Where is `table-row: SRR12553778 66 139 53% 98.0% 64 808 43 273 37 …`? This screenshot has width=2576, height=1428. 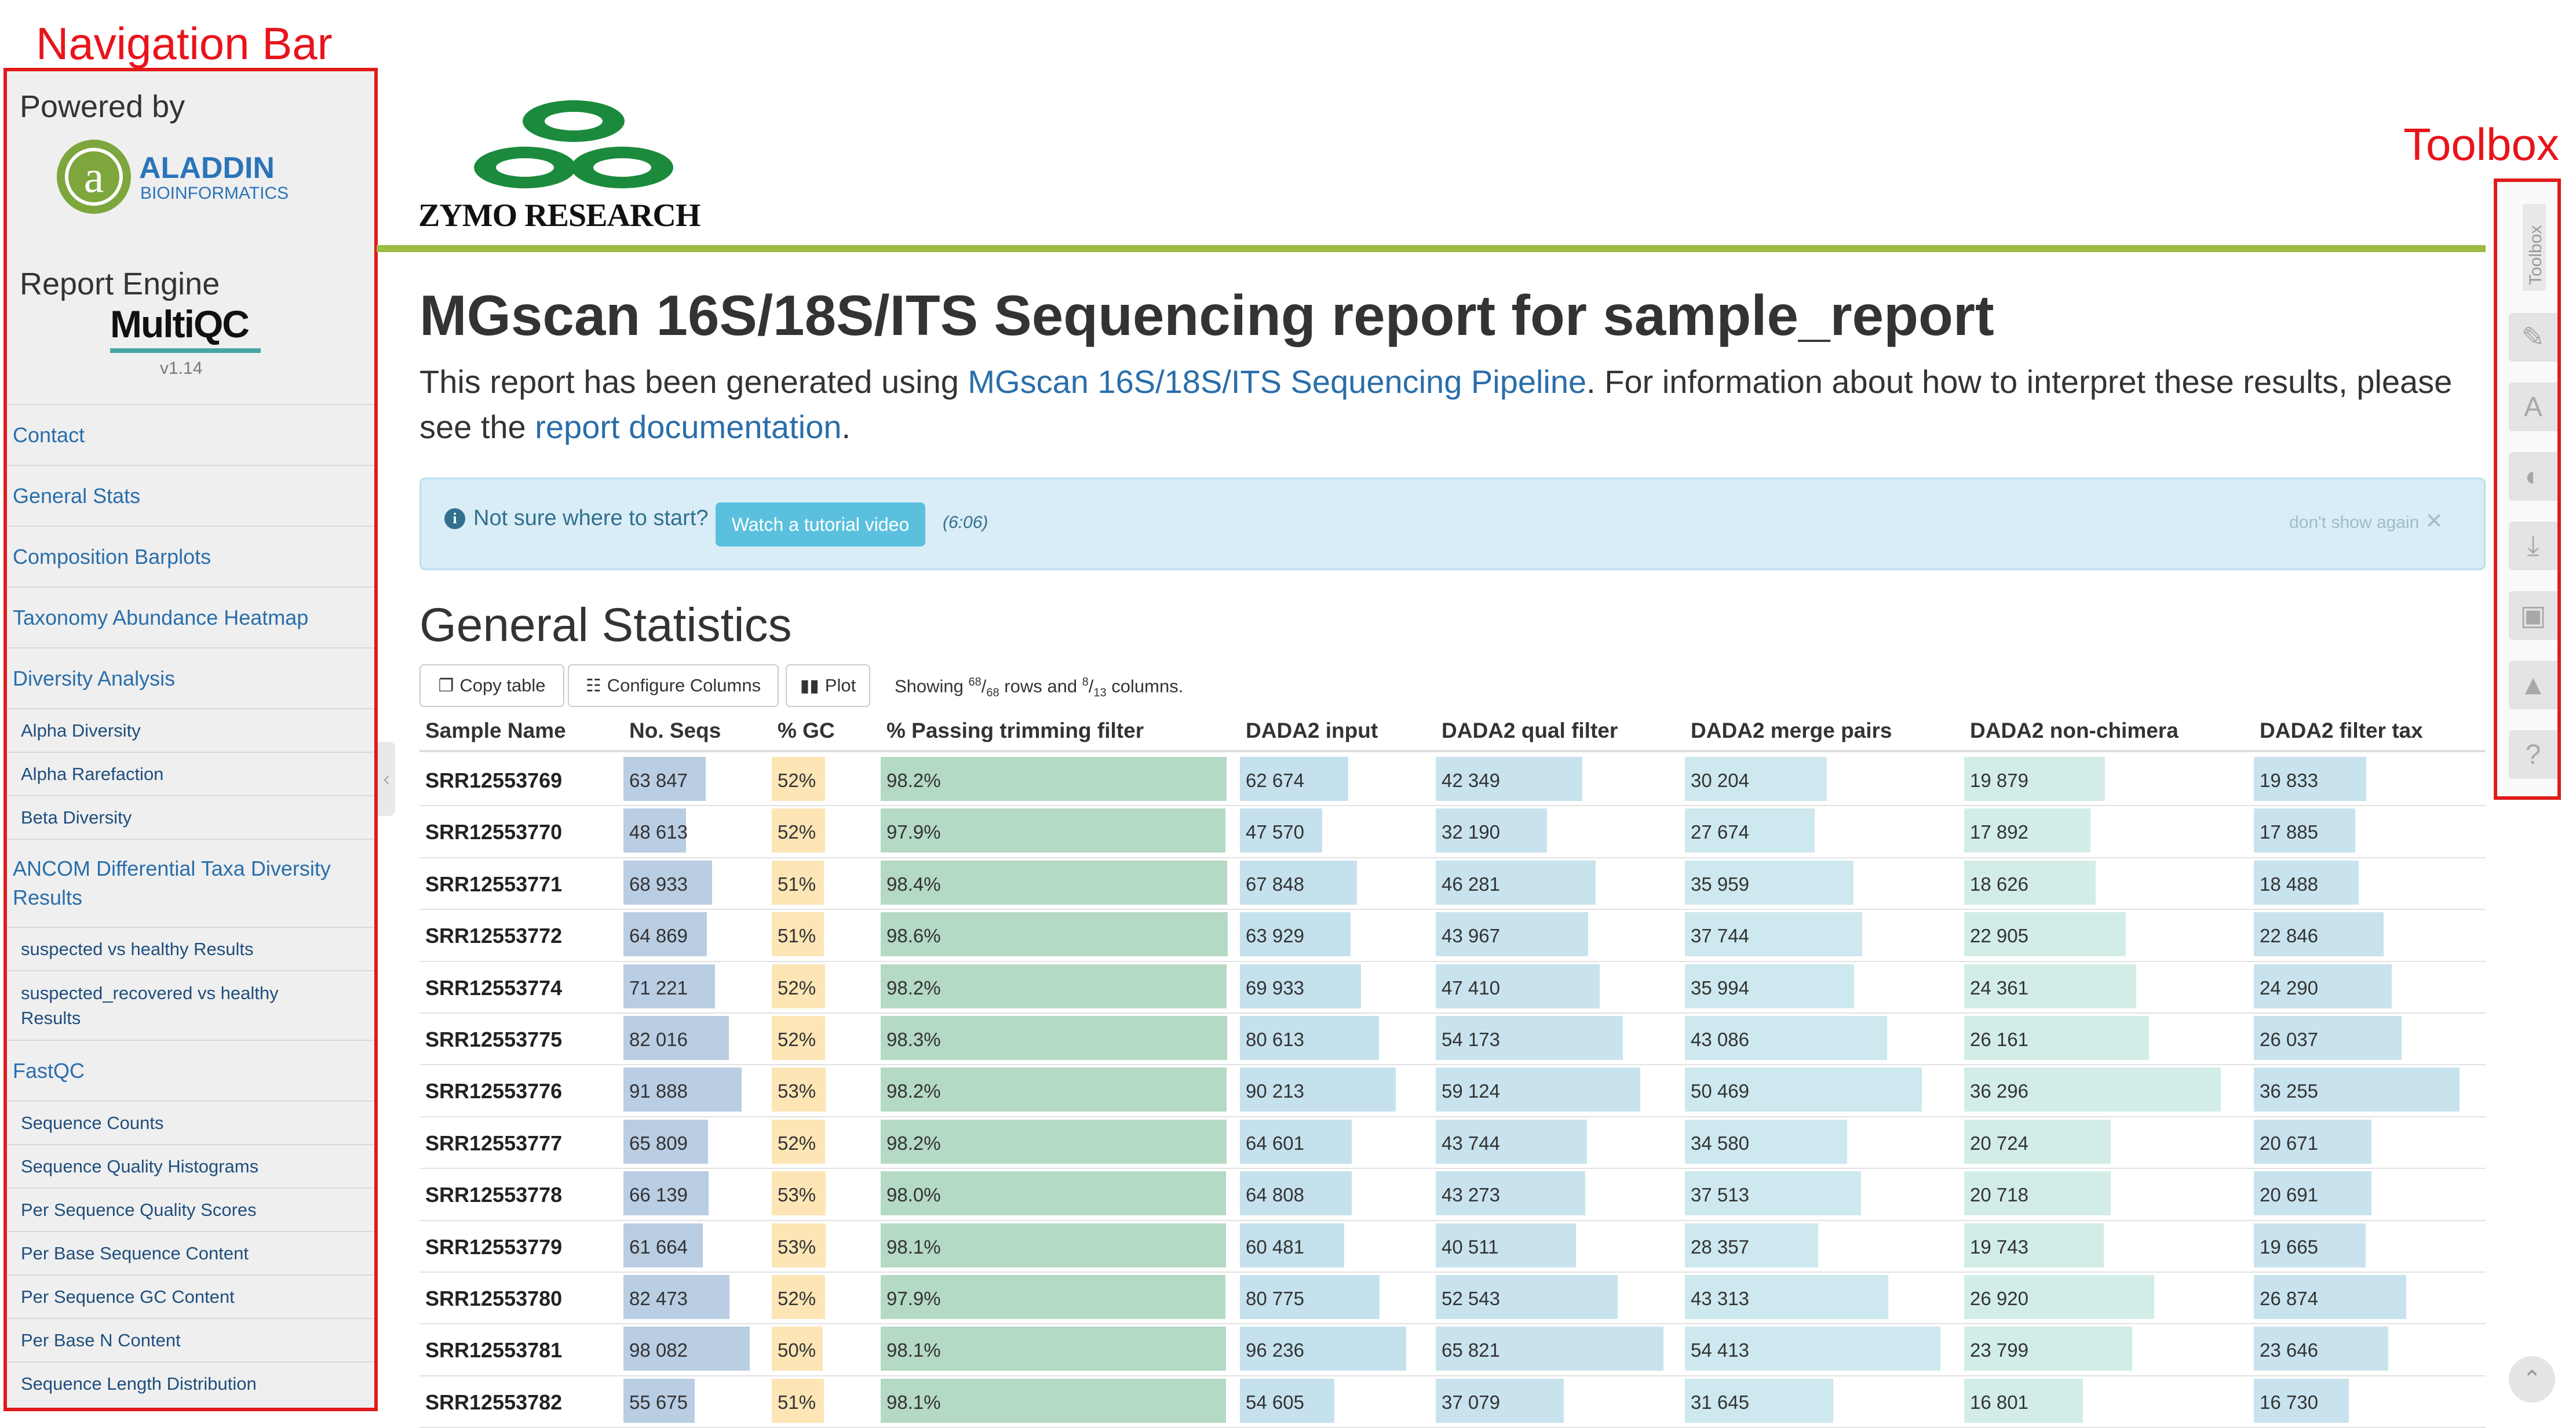
table-row: SRR12553778 66 139 53% 98.0% 64 808 43 273 37 … is located at coordinates (1452, 1195).